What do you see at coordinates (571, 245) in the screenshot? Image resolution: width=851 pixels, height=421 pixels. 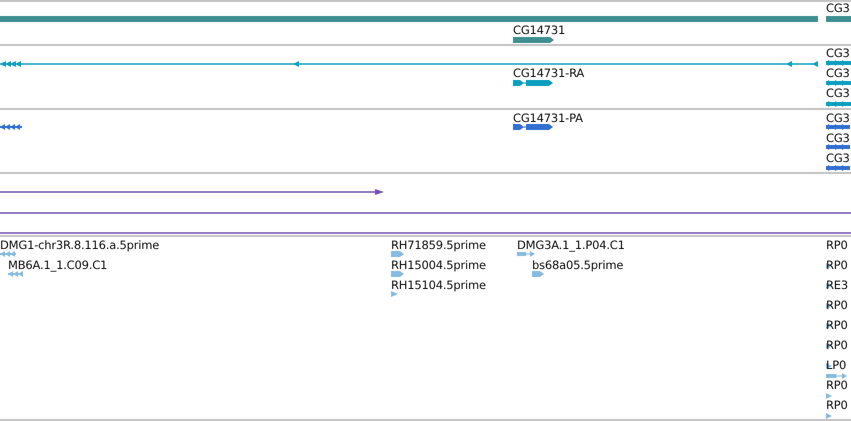 I see `feature-label: DMG3A.1_1.P04.C1` at bounding box center [571, 245].